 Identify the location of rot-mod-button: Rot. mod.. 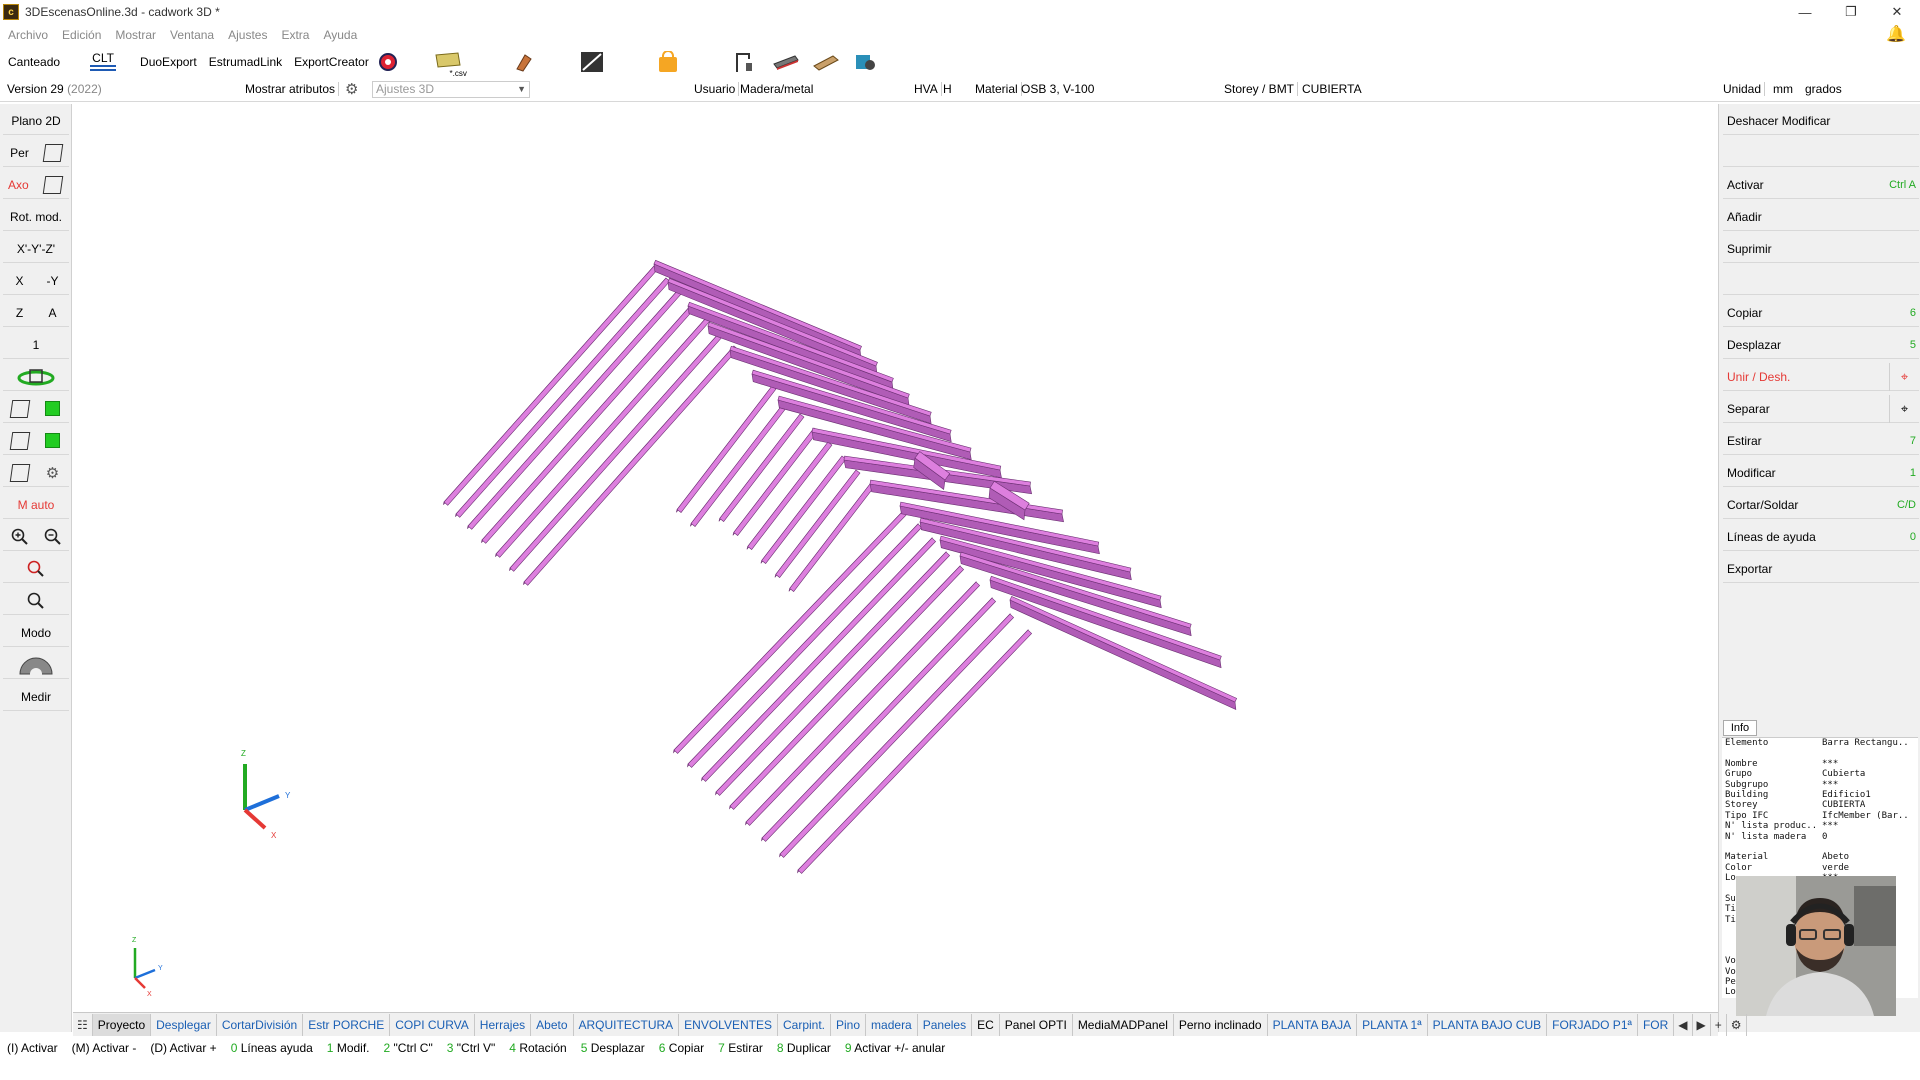
(36, 217).